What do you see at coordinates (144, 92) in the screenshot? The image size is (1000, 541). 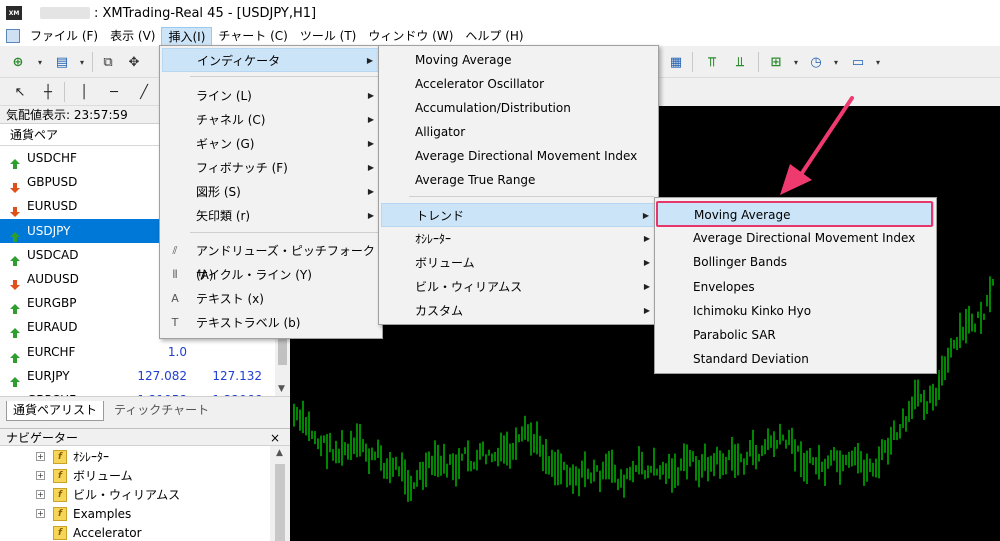 I see `trendline-icon: ╱` at bounding box center [144, 92].